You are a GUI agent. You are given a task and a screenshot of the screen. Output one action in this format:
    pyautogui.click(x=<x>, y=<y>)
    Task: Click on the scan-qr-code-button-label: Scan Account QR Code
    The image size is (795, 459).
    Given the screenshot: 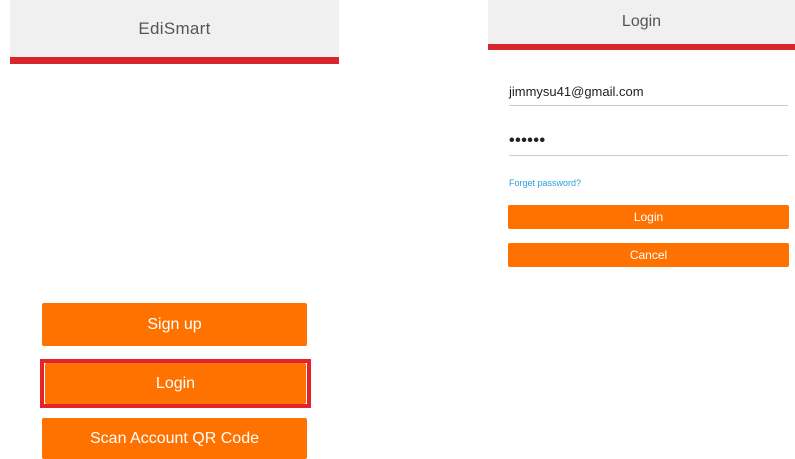 What is the action you would take?
    pyautogui.click(x=174, y=438)
    